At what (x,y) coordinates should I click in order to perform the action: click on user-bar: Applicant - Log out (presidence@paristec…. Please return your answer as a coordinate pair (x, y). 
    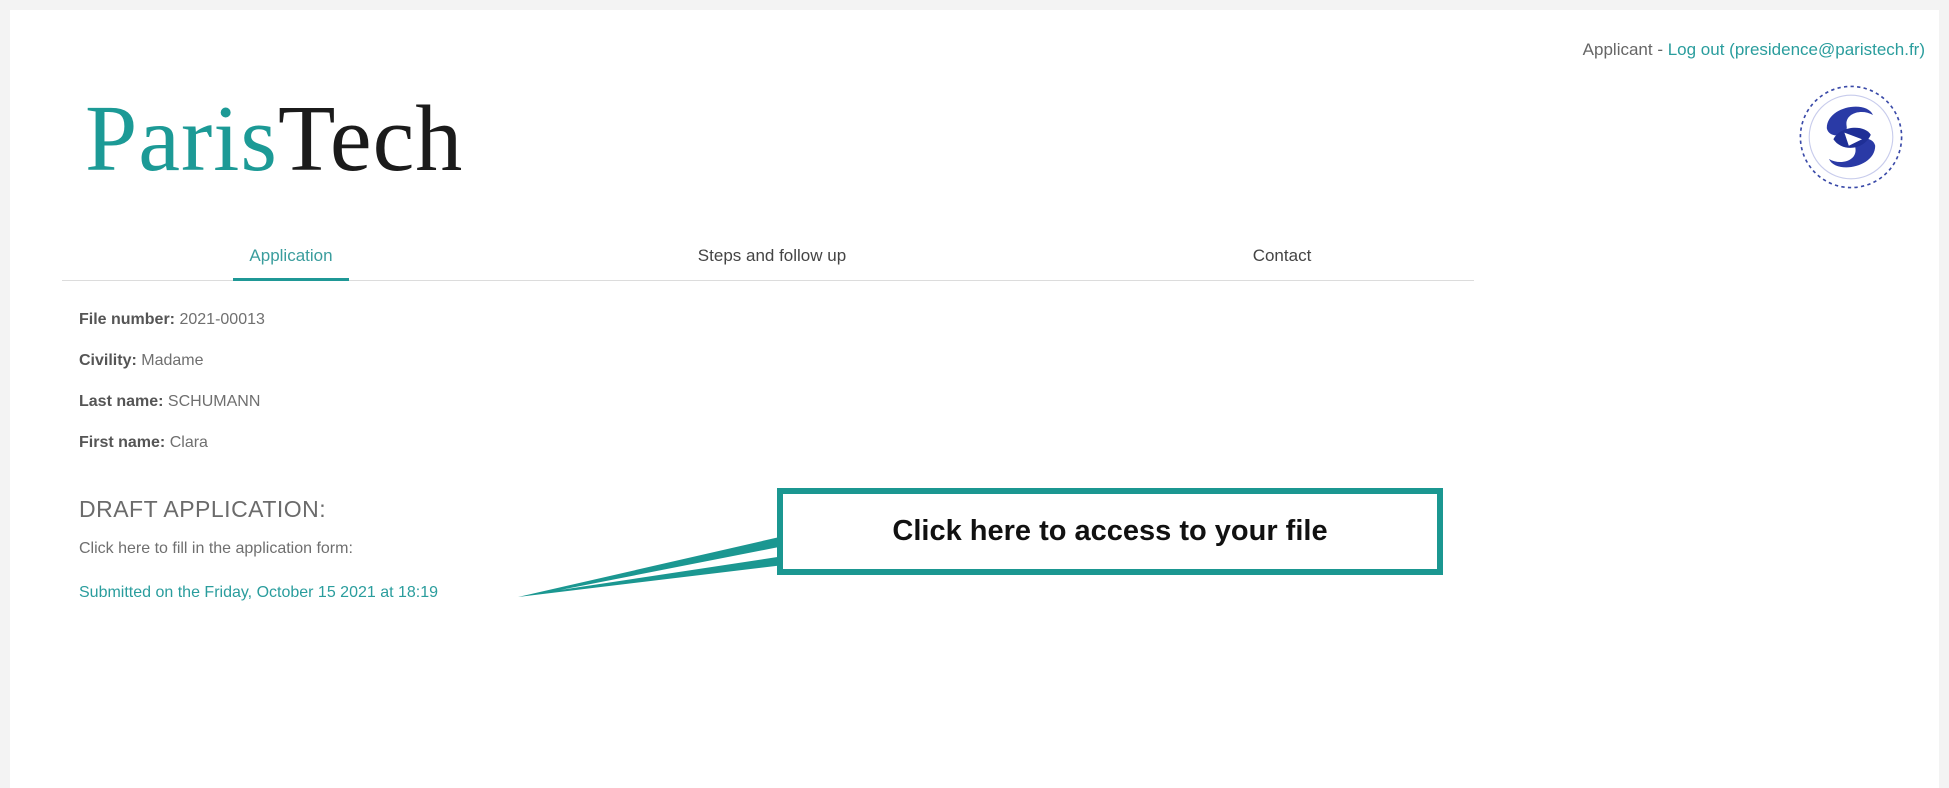
    Looking at the image, I should click on (1754, 50).